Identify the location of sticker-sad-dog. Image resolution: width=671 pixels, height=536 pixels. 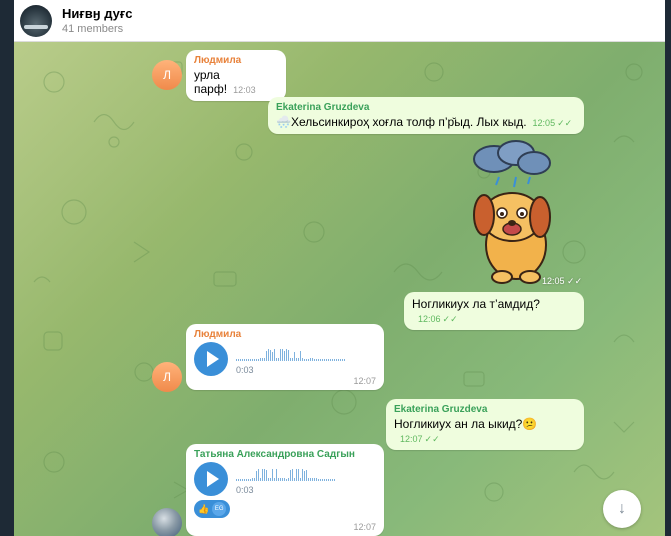
(524, 212).